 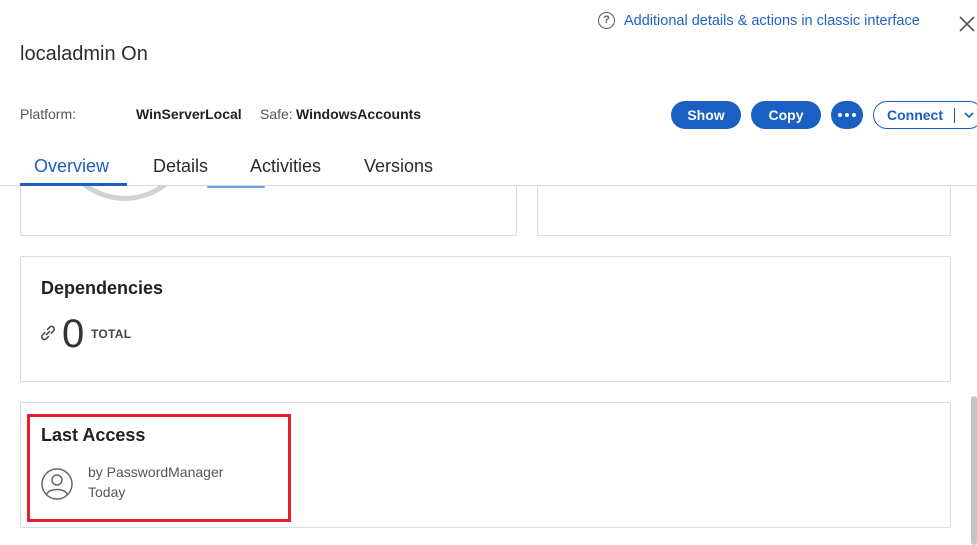 I want to click on close-icon, so click(x=967, y=24).